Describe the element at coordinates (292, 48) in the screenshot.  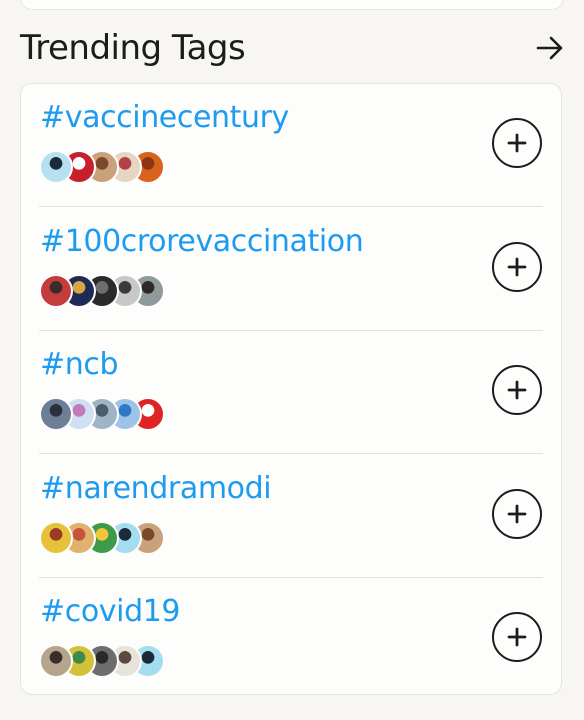
I see `trending-tags-header: Trending Tags` at that location.